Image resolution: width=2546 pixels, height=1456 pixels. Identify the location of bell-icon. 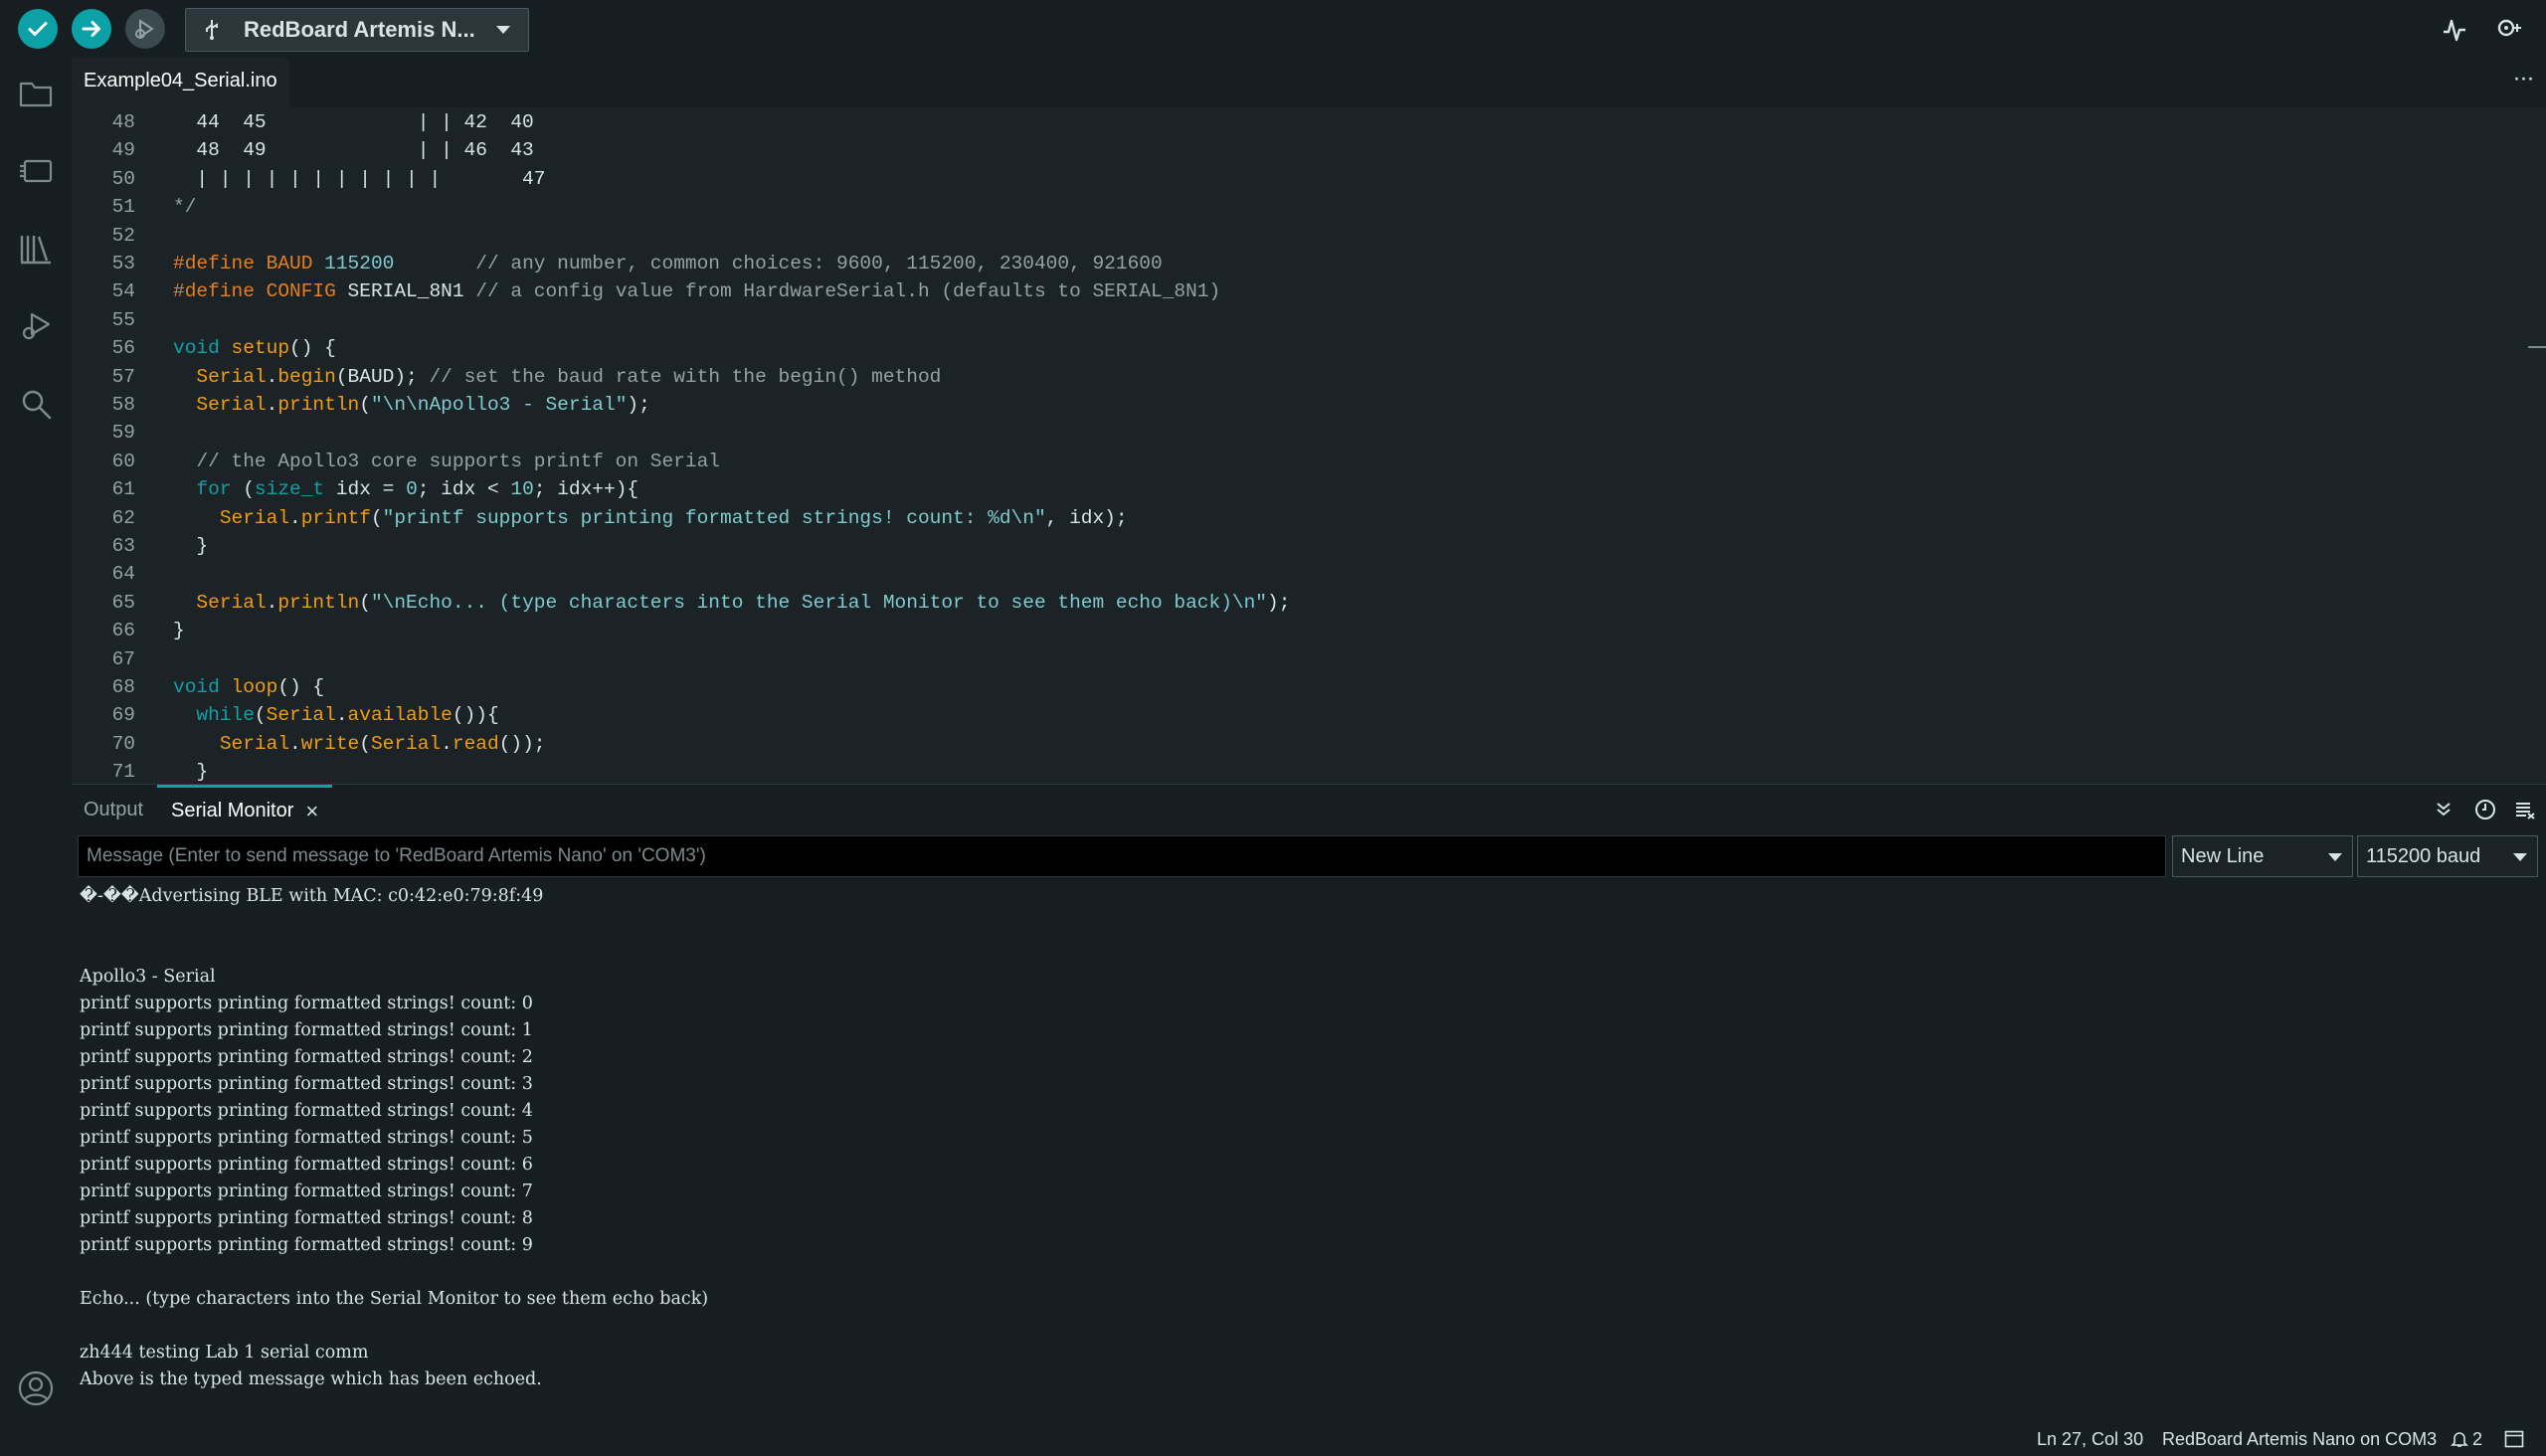
(2459, 1439).